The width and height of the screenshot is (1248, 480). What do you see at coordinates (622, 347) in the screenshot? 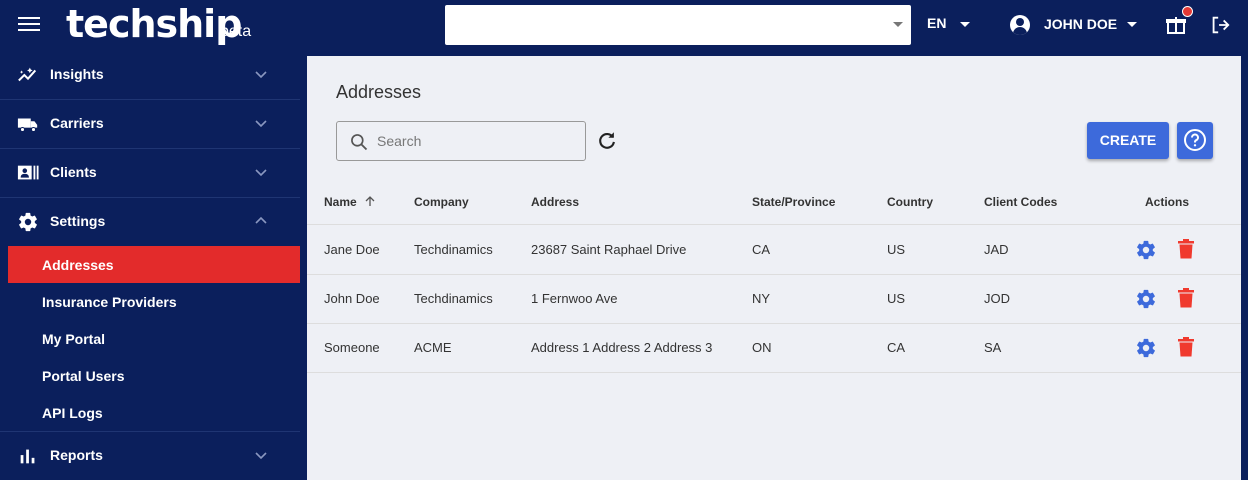
I see `cell-address: Address 1 Address 2 Address 3` at bounding box center [622, 347].